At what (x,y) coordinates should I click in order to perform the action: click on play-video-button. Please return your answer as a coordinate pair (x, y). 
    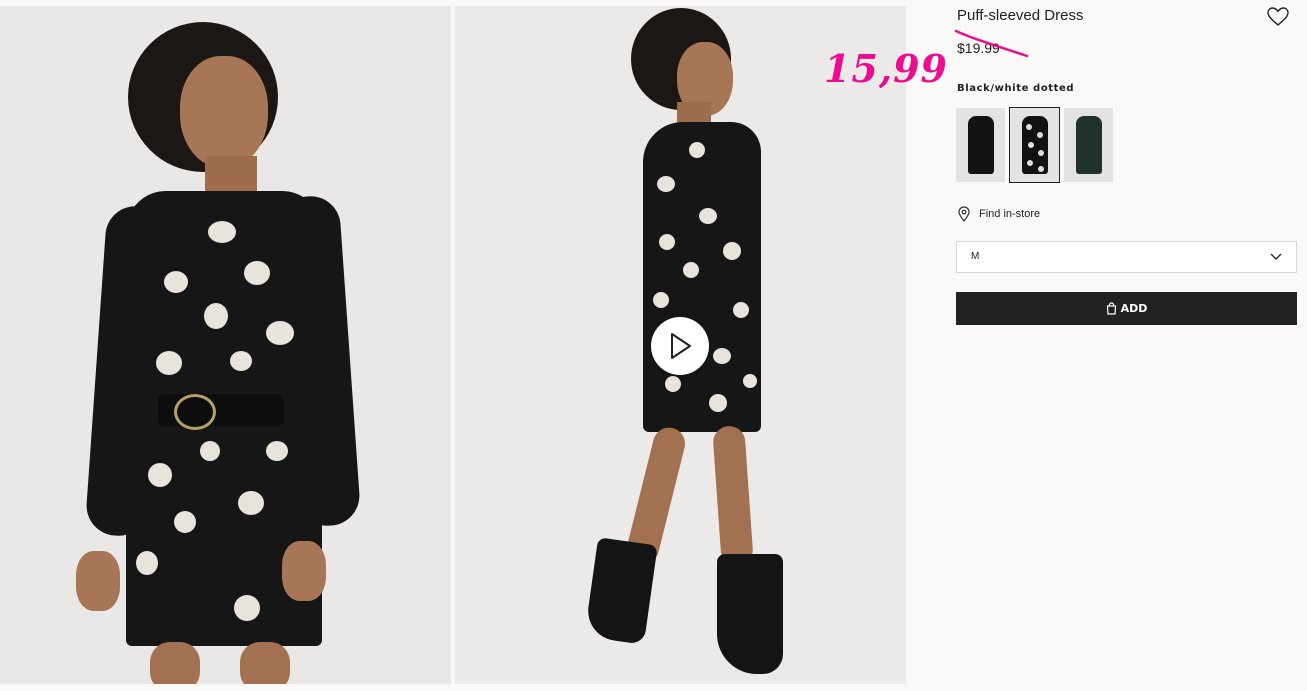
    Looking at the image, I should click on (680, 346).